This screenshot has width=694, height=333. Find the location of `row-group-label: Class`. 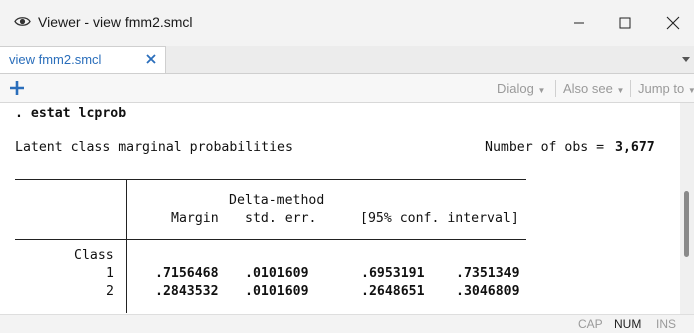

row-group-label: Class is located at coordinates (94, 255).